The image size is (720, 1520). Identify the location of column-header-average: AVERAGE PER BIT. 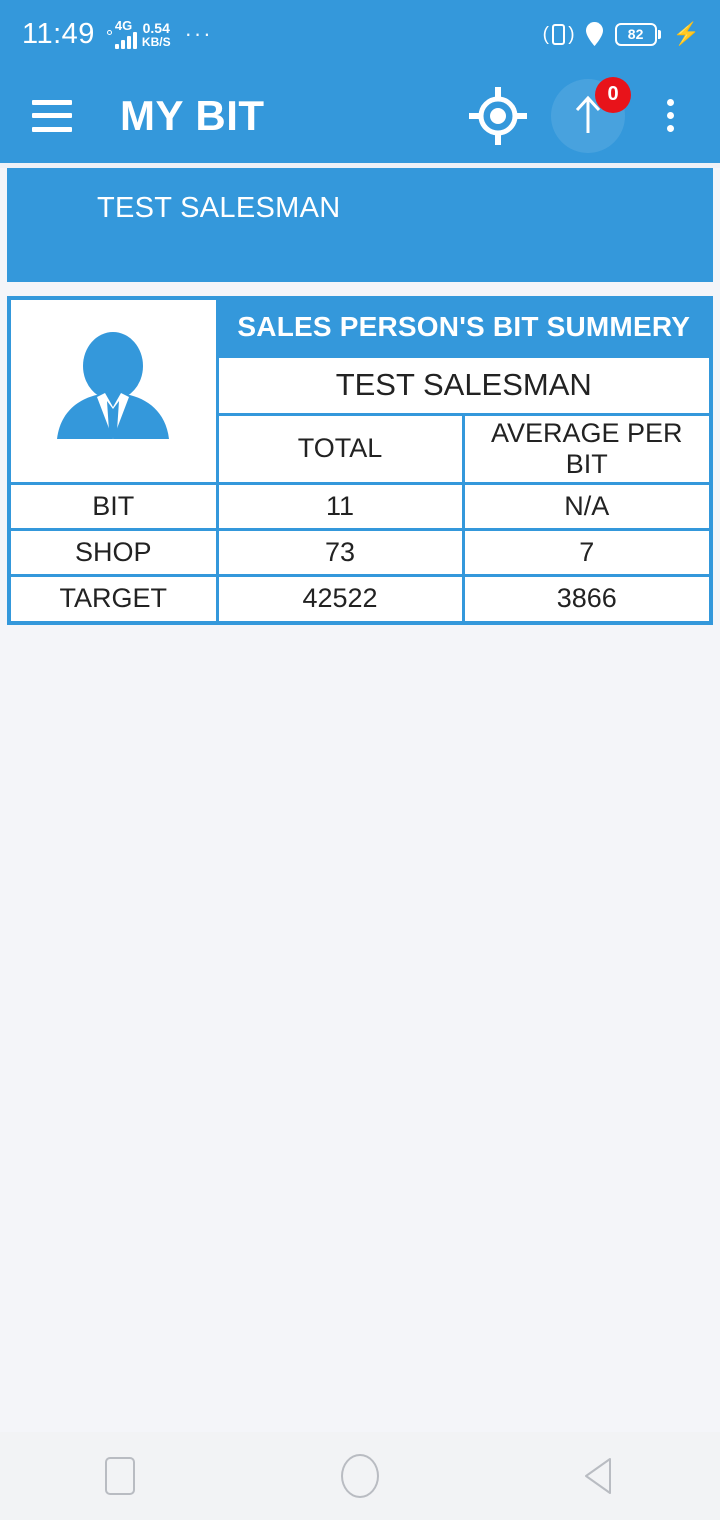
(585, 448).